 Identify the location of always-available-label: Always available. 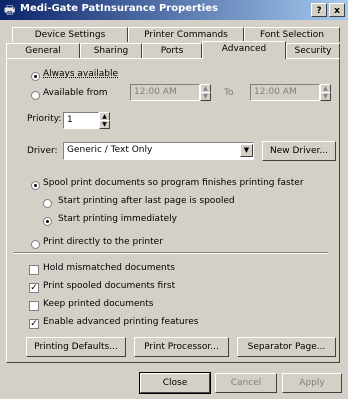
(81, 74).